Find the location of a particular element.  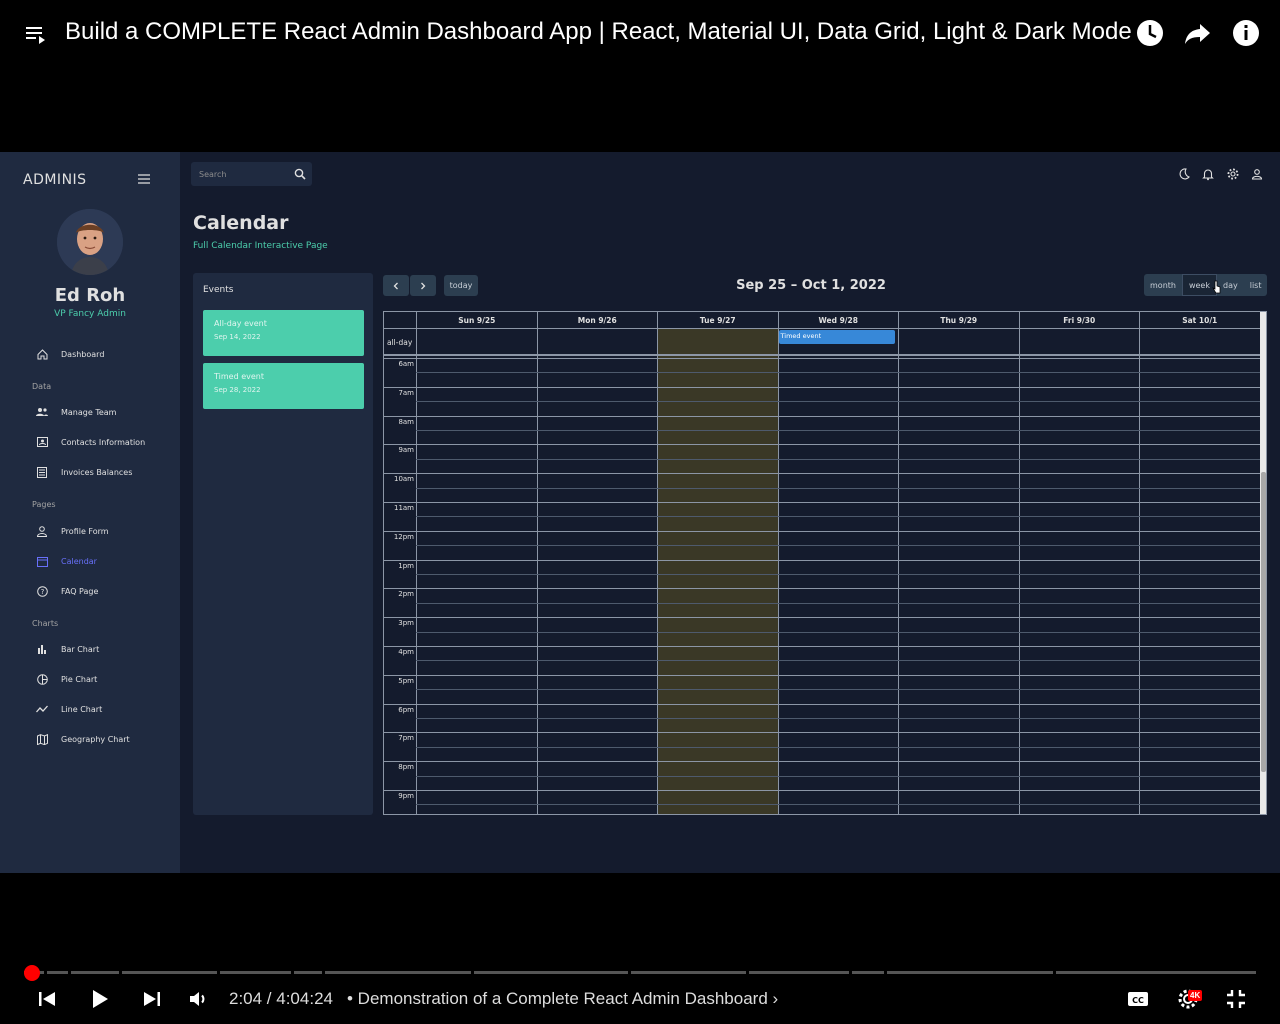

notifications-icon is located at coordinates (1208, 174).